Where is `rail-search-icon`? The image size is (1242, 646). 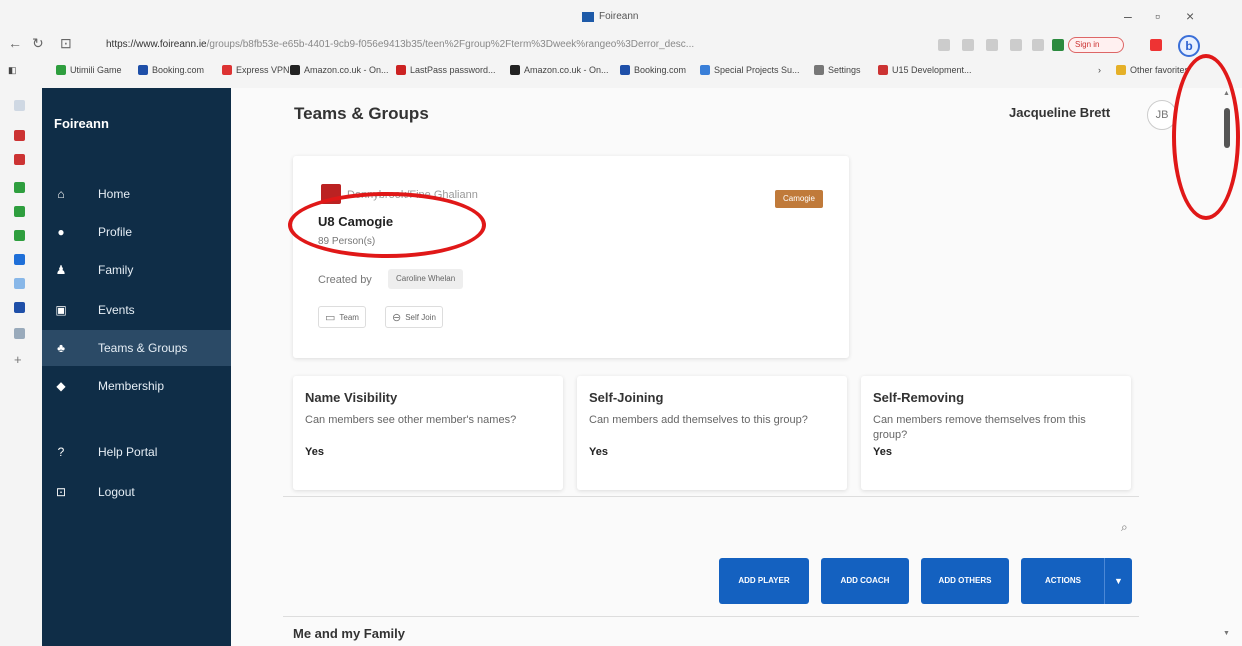 rail-search-icon is located at coordinates (19, 333).